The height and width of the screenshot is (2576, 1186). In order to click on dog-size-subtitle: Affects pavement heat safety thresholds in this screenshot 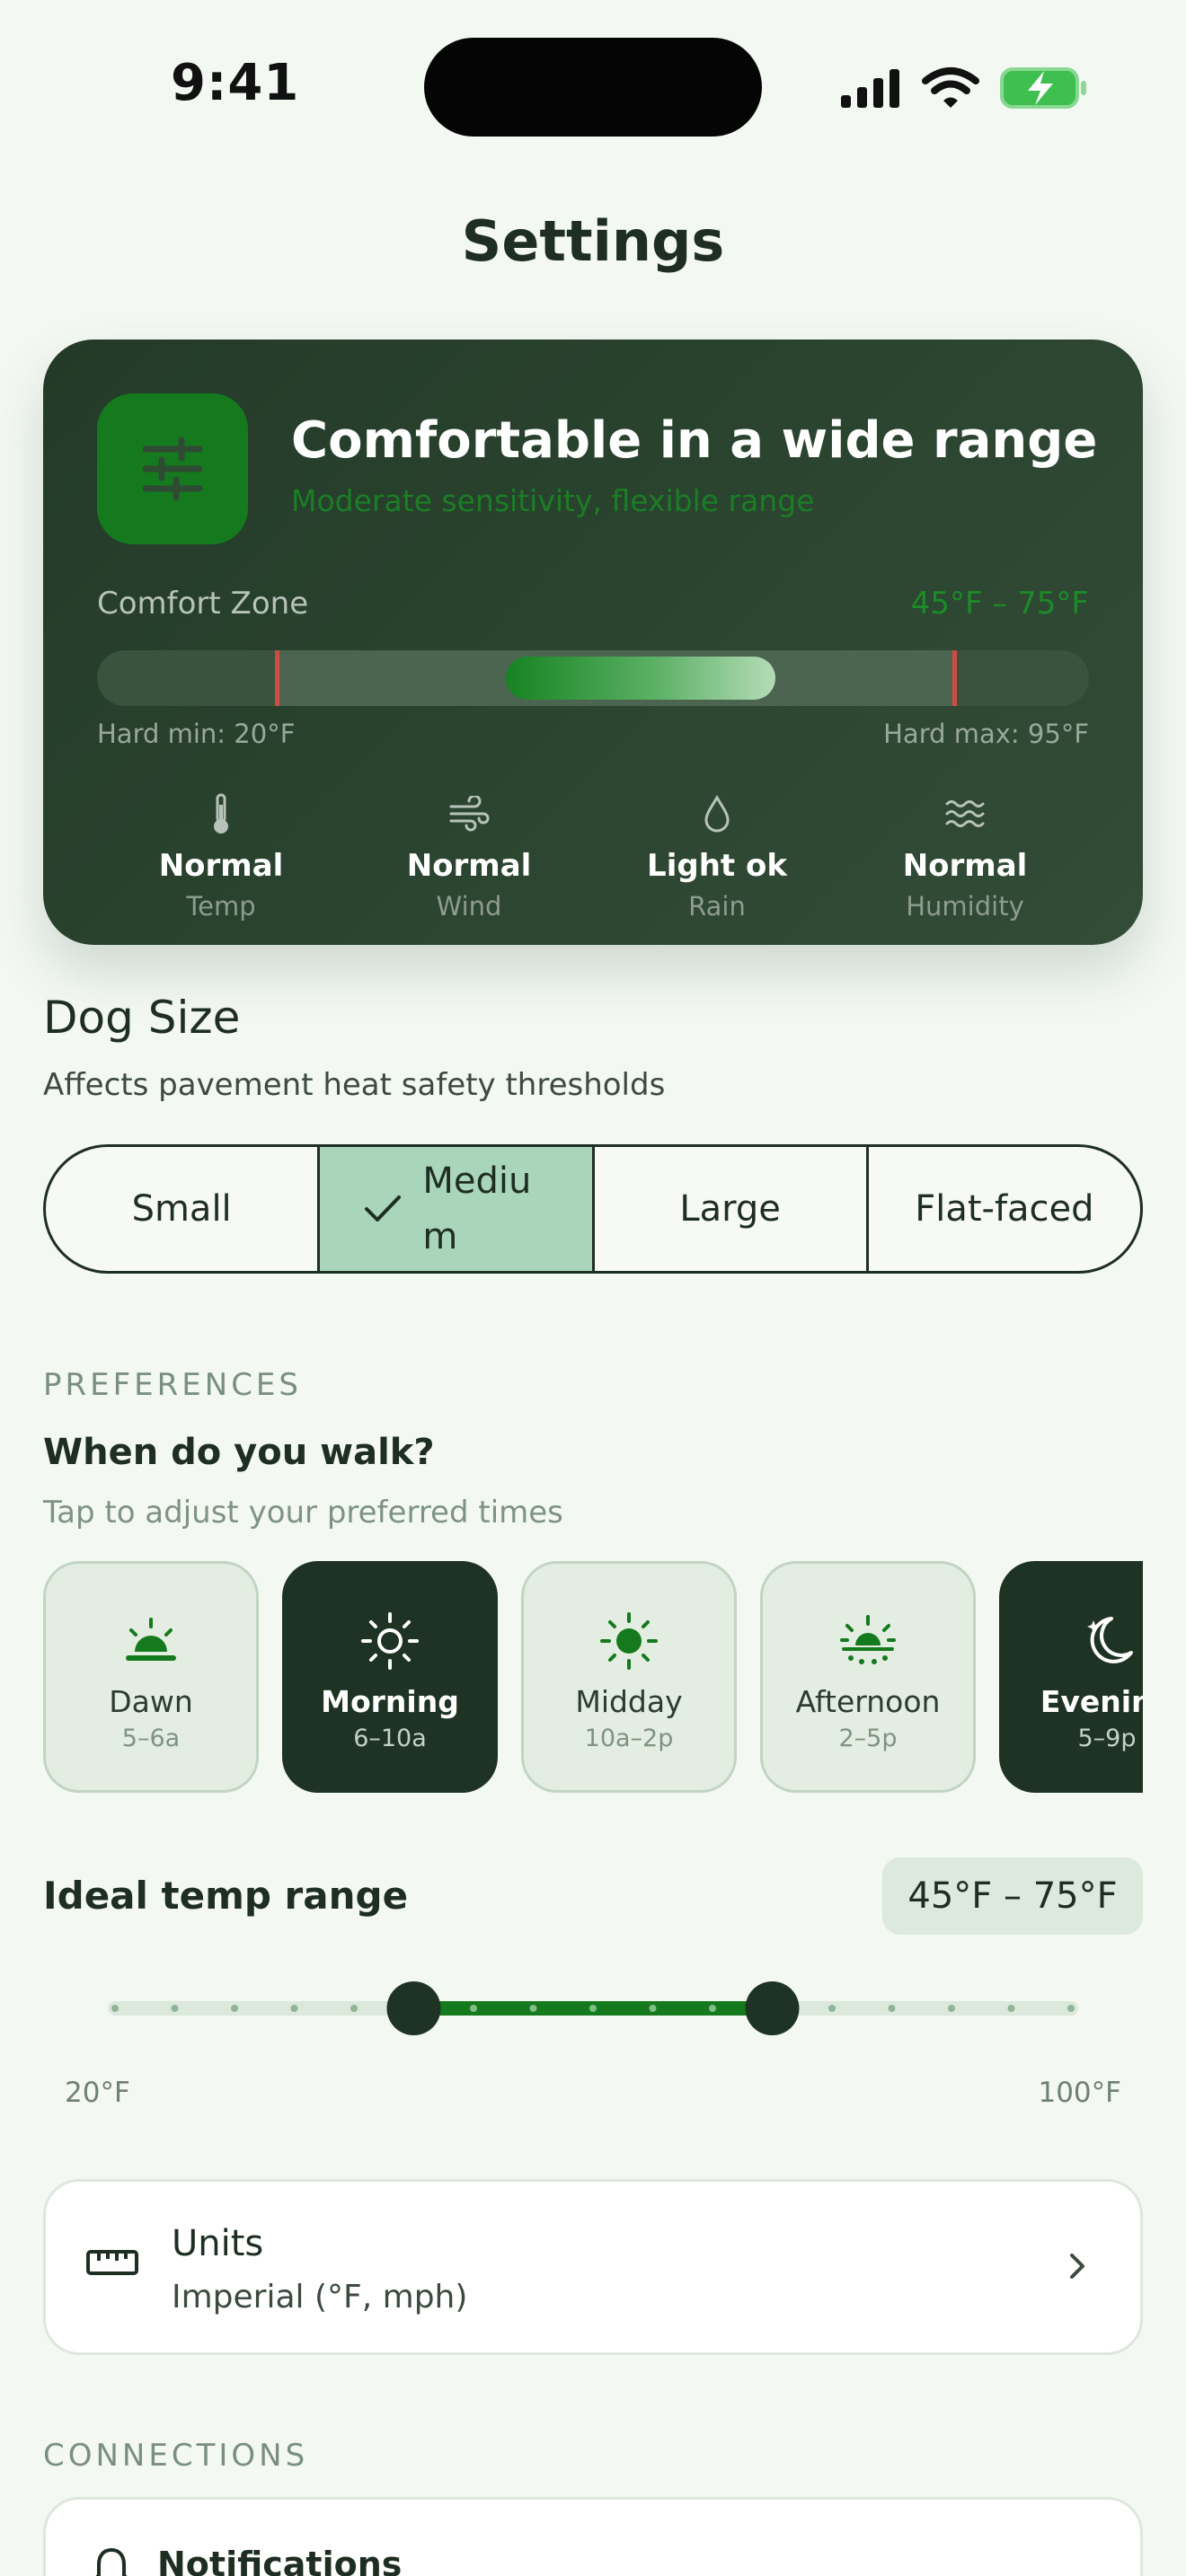, I will do `click(354, 1085)`.